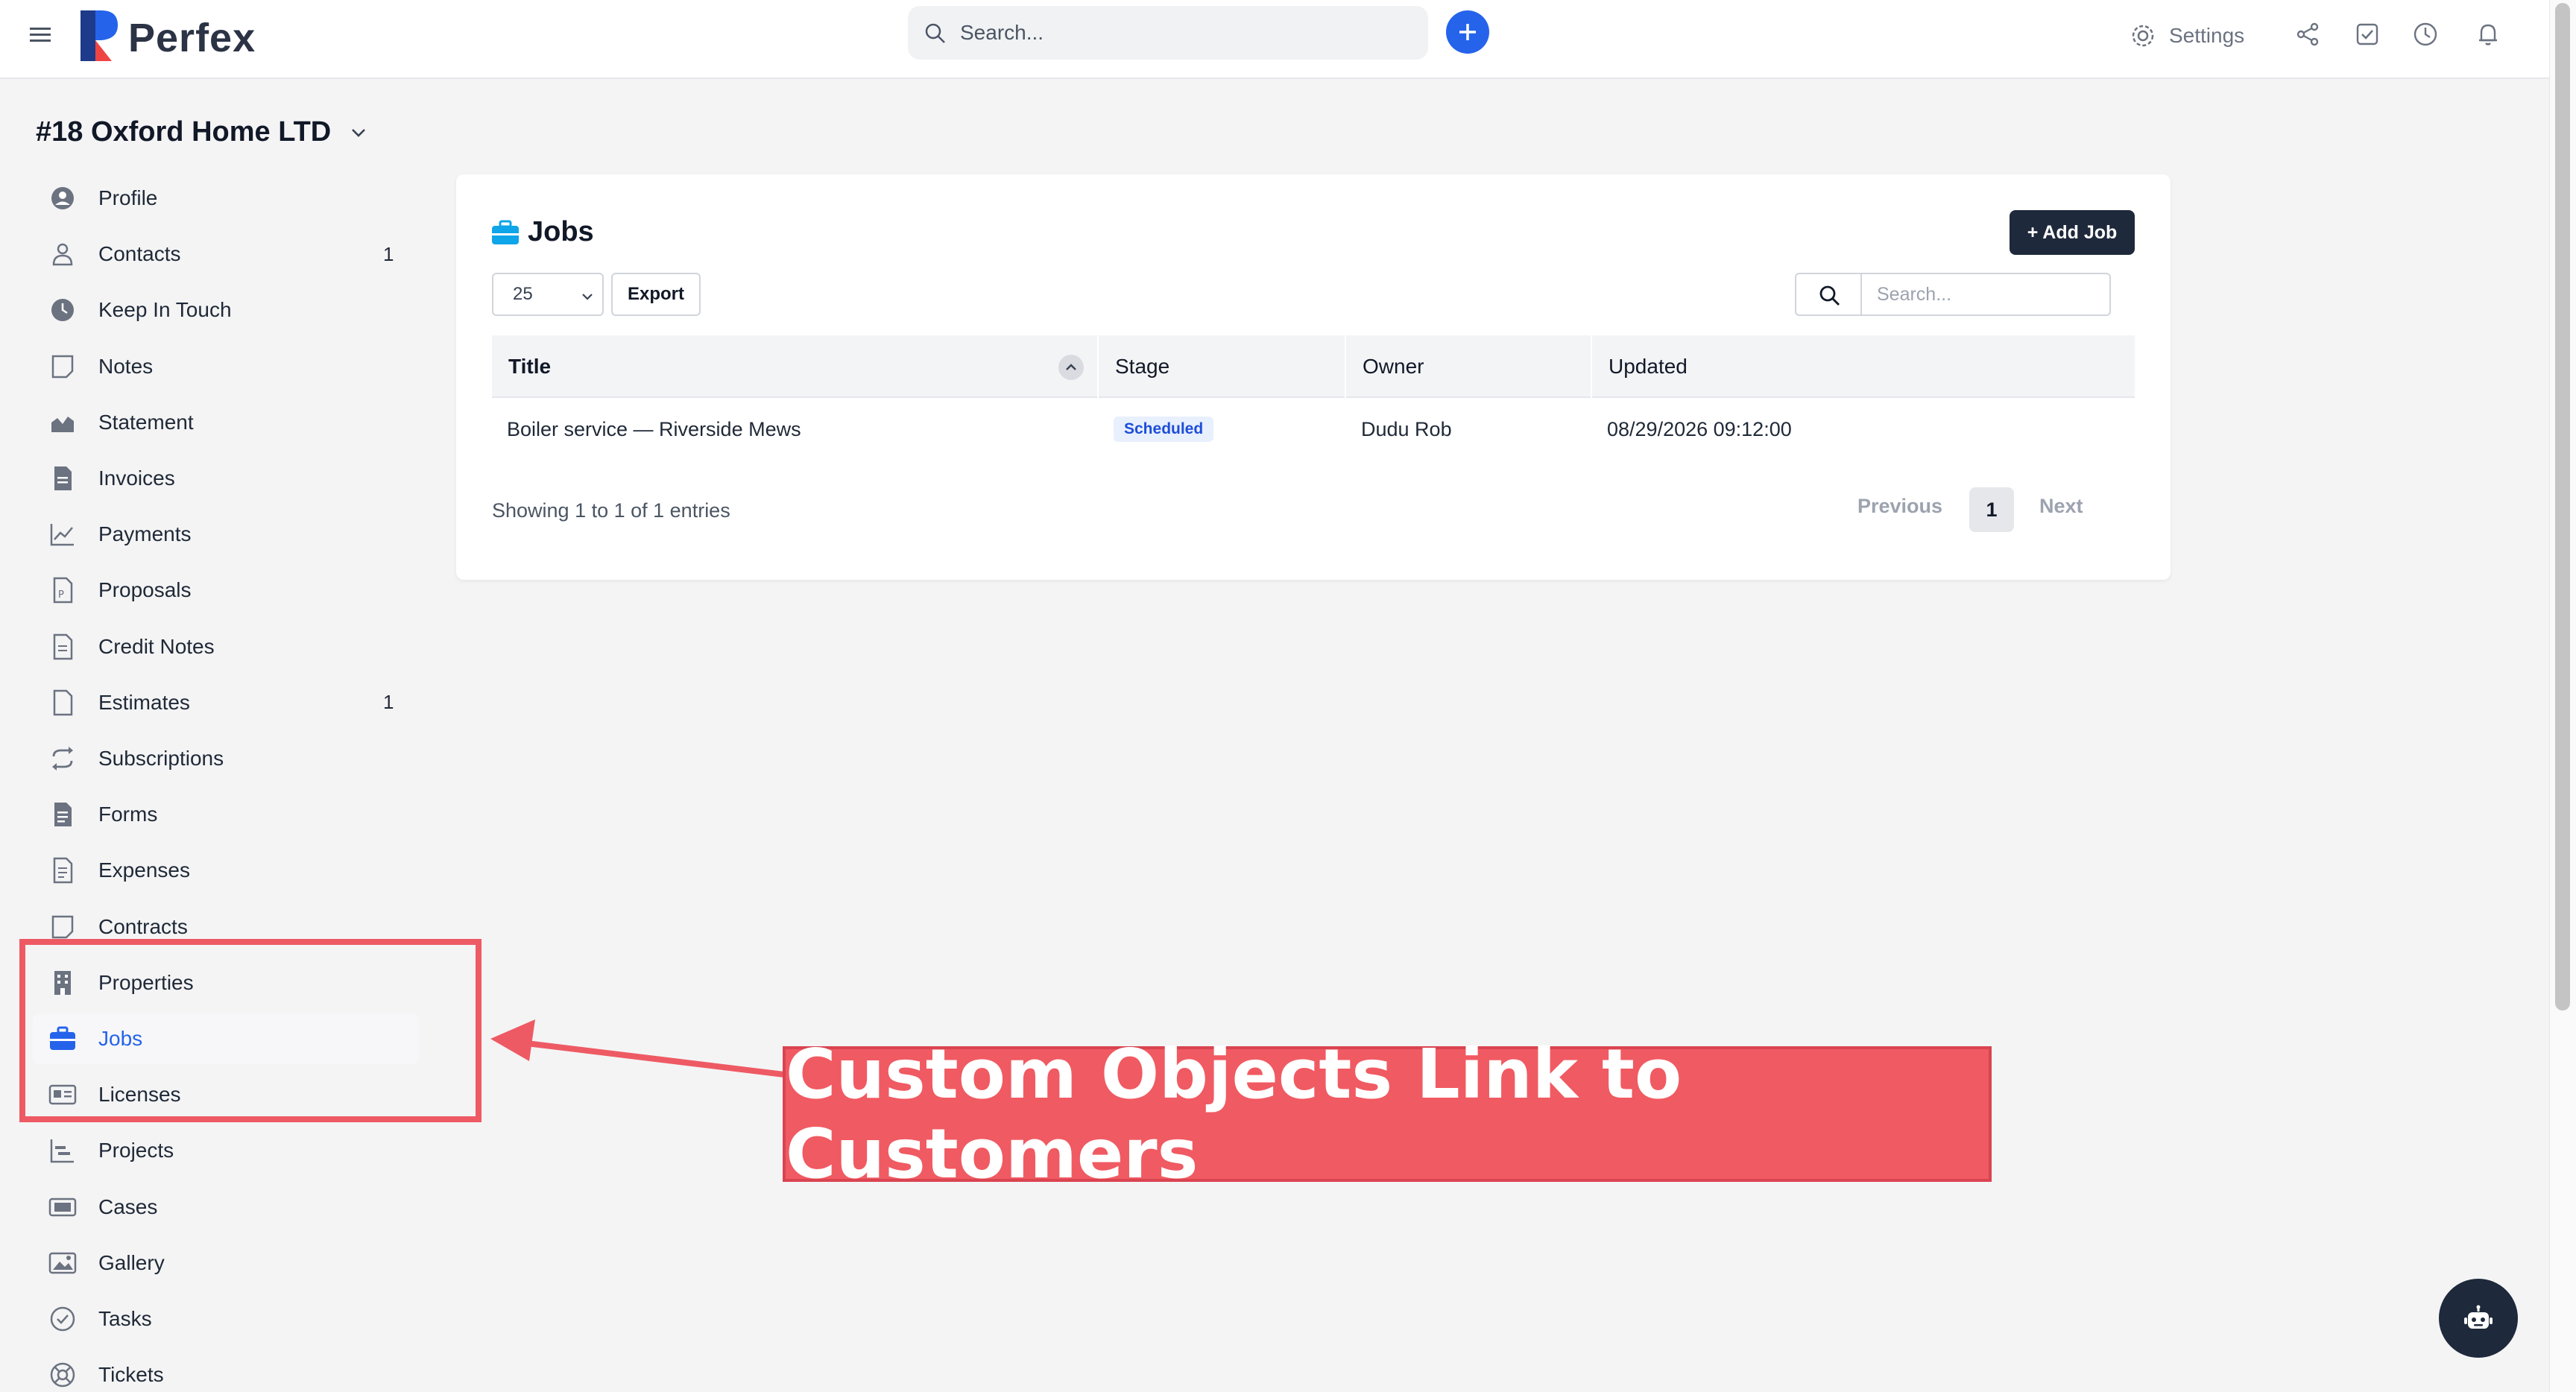  I want to click on jobs-heading: Jobs, so click(542, 232).